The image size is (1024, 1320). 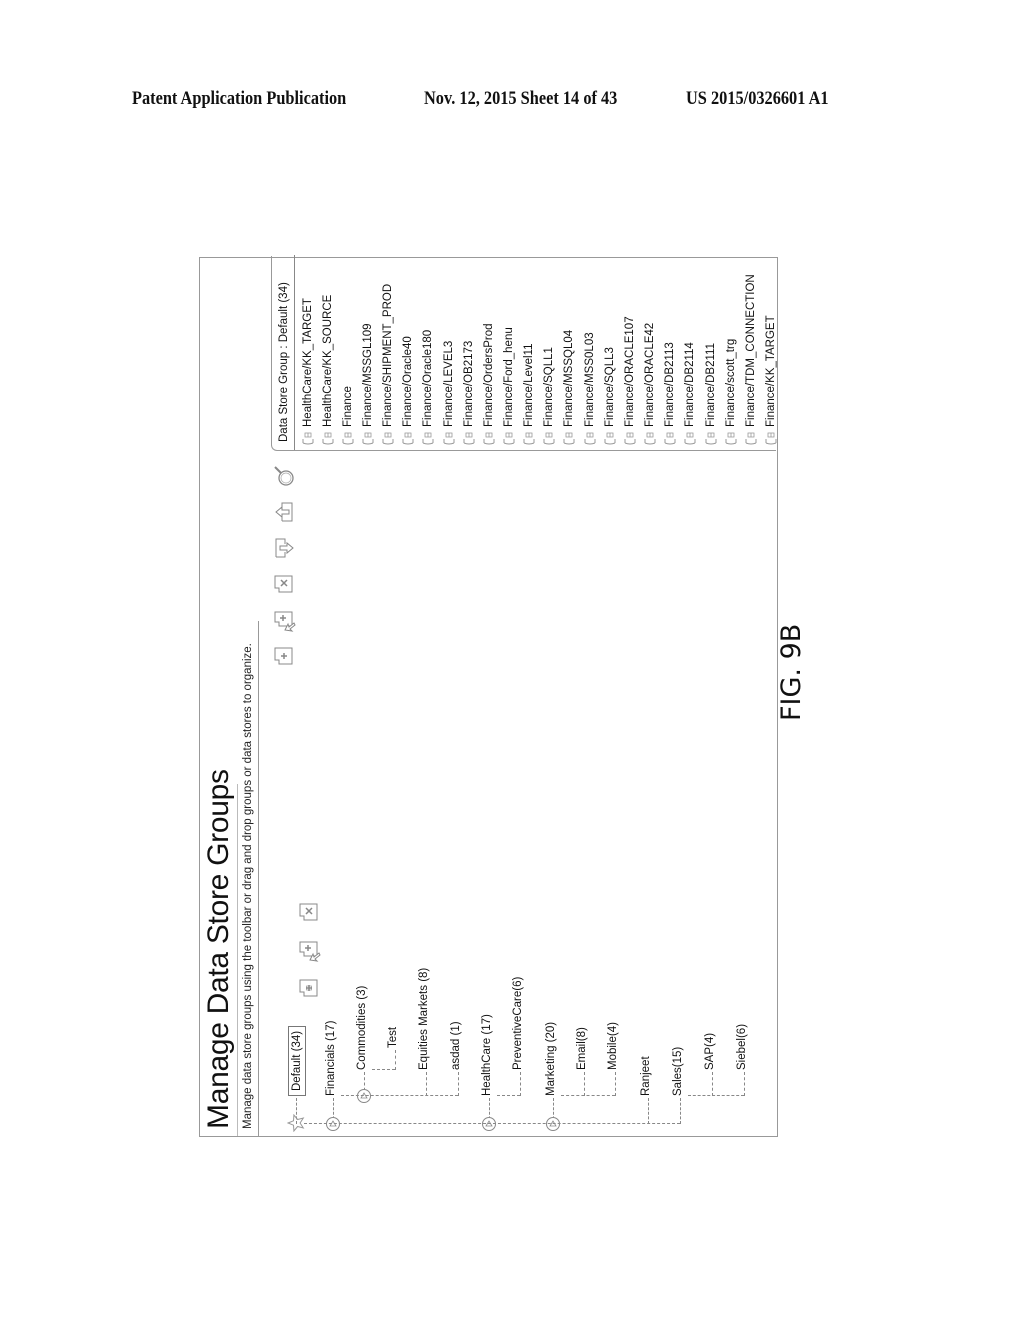 I want to click on add-datastore-wizard-icon, so click(x=285, y=621).